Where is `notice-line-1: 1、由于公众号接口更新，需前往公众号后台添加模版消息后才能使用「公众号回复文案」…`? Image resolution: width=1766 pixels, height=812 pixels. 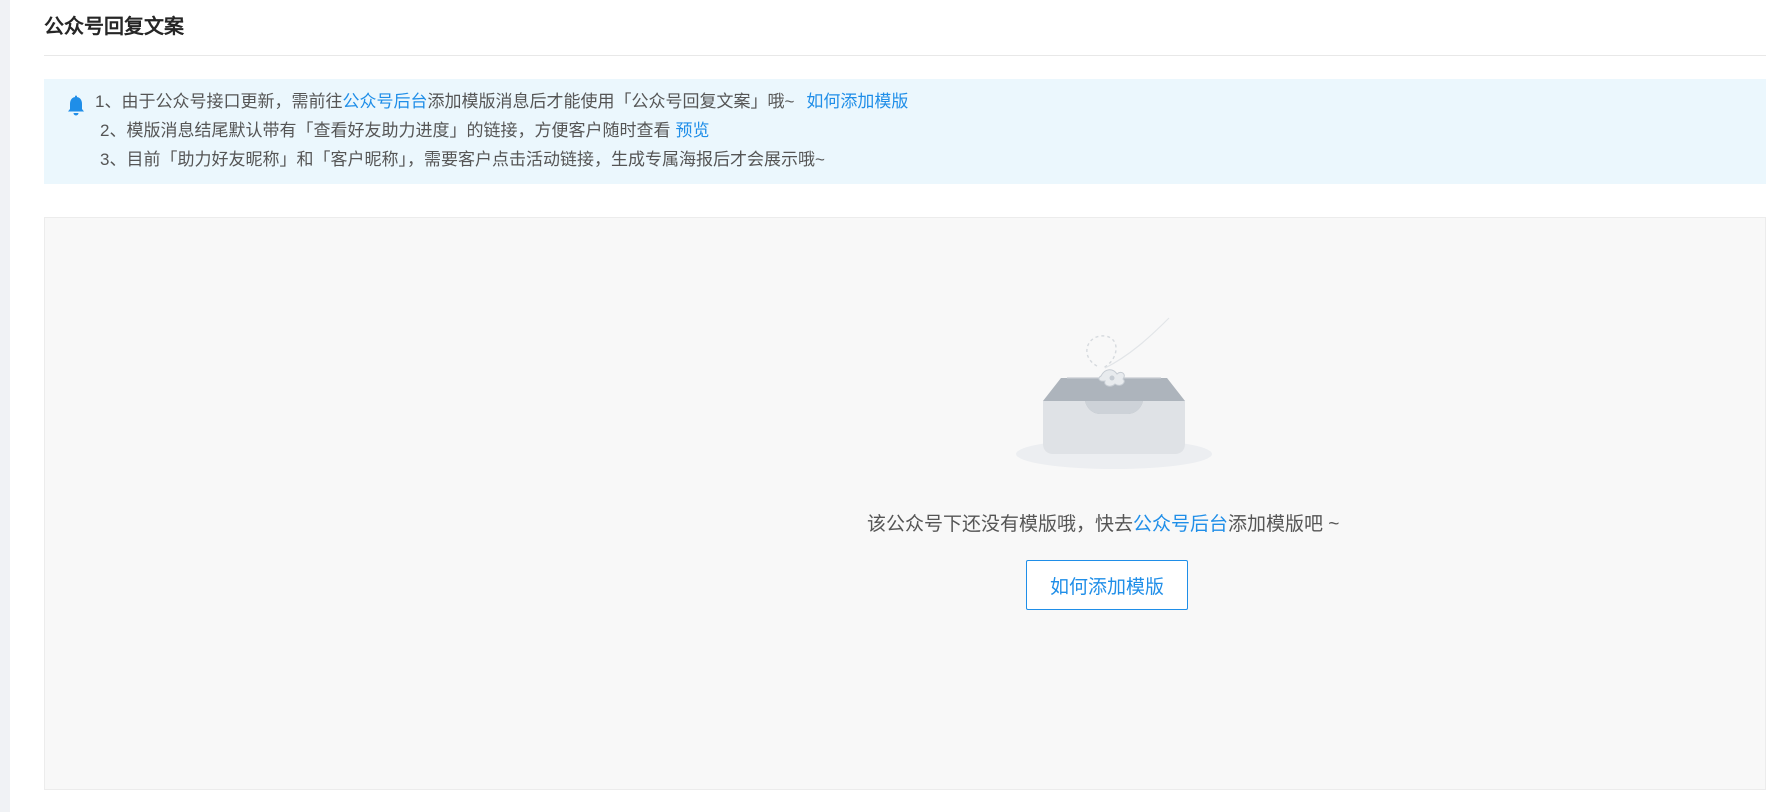 notice-line-1: 1、由于公众号接口更新，需前往公众号后台添加模版消息后才能使用「公众号回复文案」… is located at coordinates (501, 102).